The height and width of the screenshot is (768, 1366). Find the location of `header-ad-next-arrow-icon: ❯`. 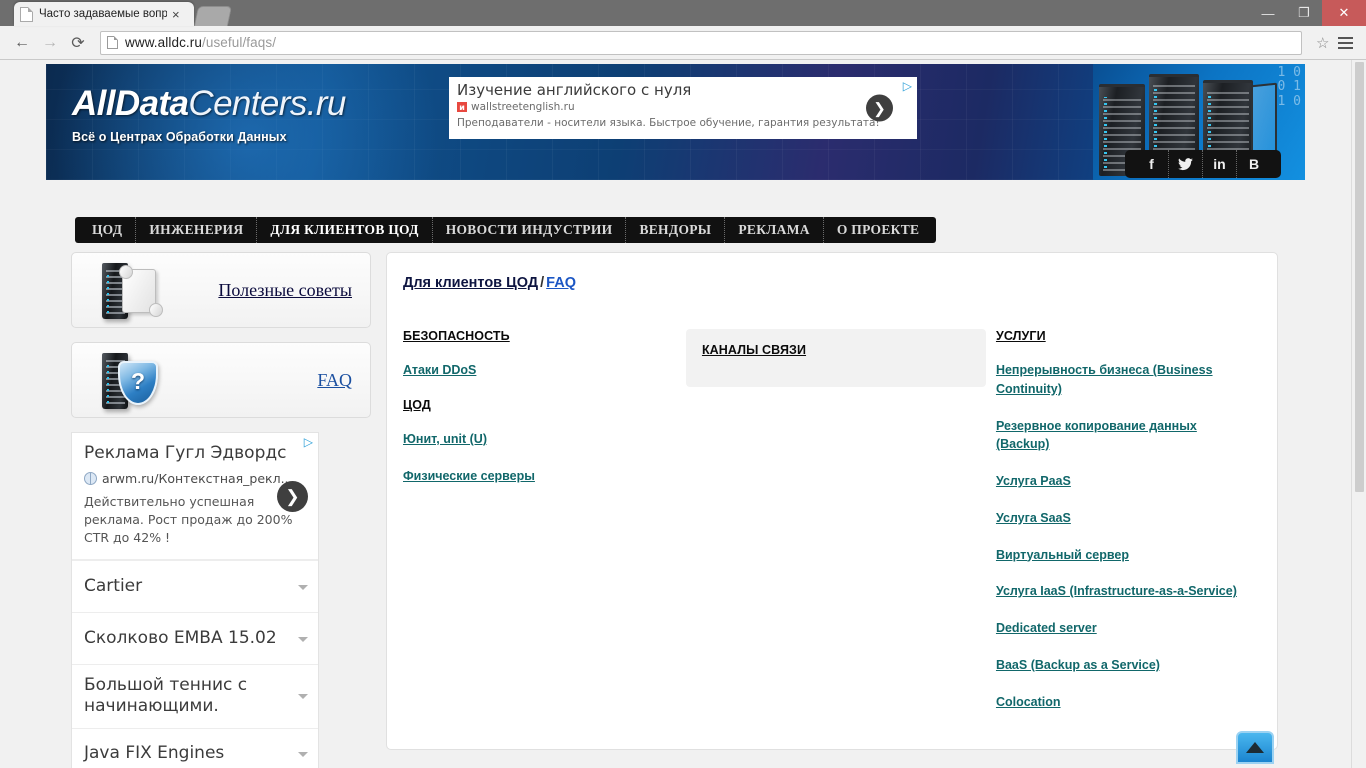

header-ad-next-arrow-icon: ❯ is located at coordinates (879, 108).